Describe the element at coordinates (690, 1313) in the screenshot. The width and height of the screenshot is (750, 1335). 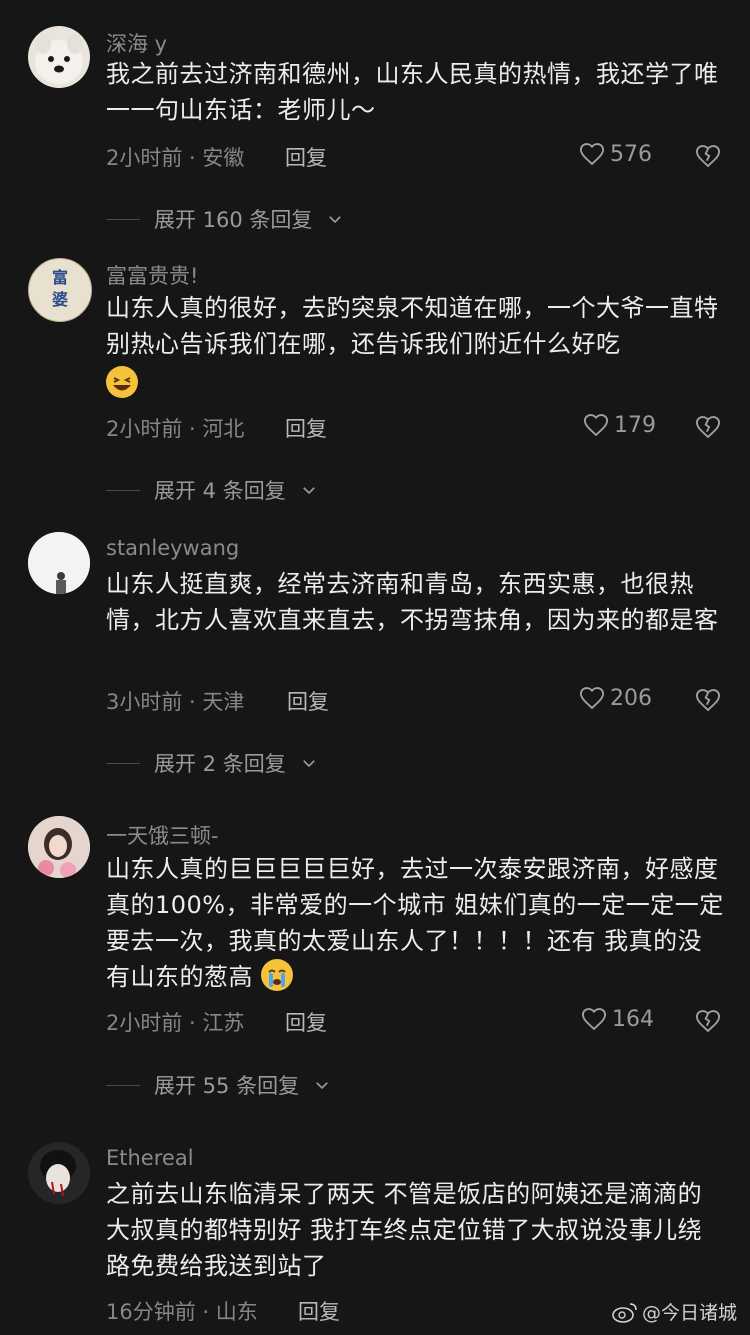
I see `watermark-text: @今日诸城` at that location.